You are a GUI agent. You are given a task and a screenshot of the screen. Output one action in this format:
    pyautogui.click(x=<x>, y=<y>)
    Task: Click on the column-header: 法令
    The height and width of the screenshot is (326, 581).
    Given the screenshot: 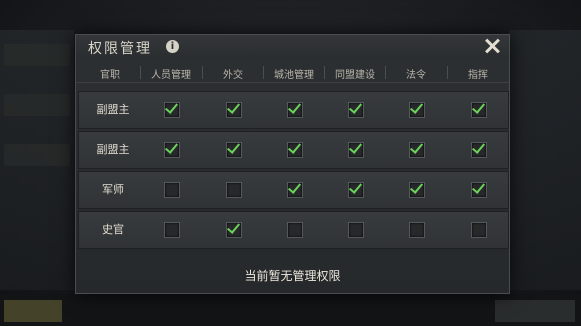 What is the action you would take?
    pyautogui.click(x=416, y=75)
    